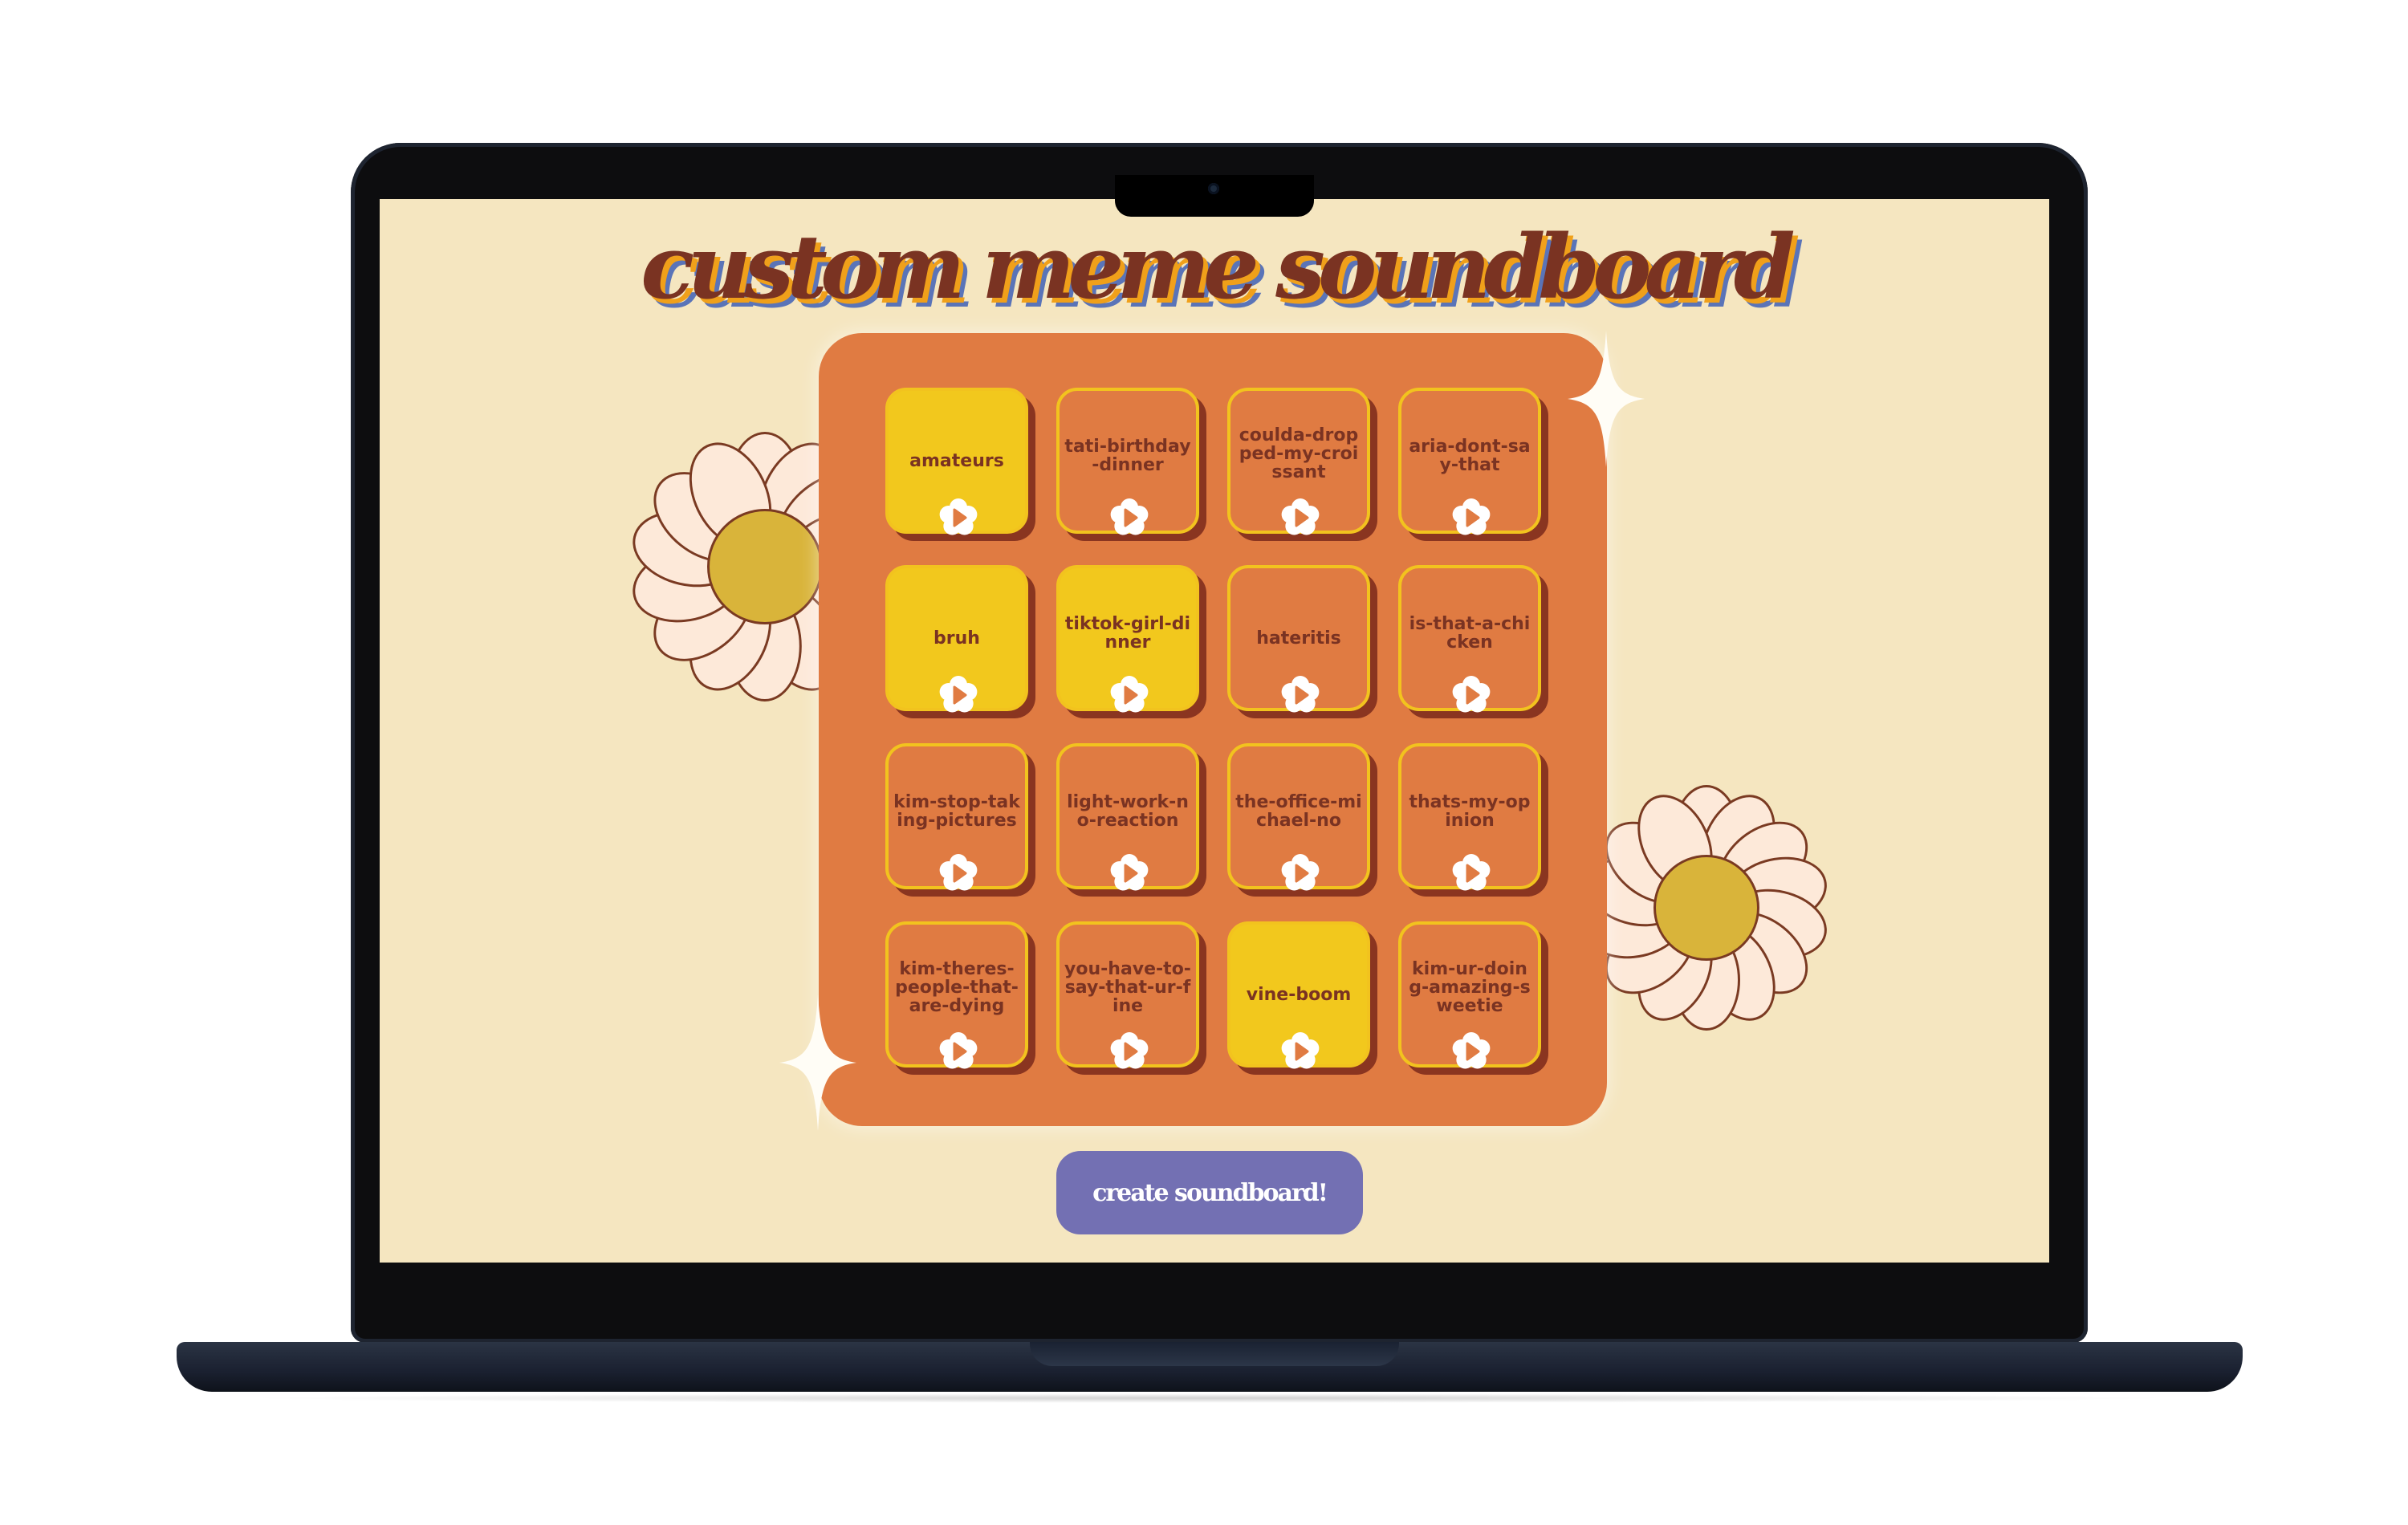 This screenshot has height=1525, width=2408. I want to click on sound-tile-kim-ur-doing-amazing-sweetie: kim-ur-doing-amazing-sweetie, so click(1469, 995).